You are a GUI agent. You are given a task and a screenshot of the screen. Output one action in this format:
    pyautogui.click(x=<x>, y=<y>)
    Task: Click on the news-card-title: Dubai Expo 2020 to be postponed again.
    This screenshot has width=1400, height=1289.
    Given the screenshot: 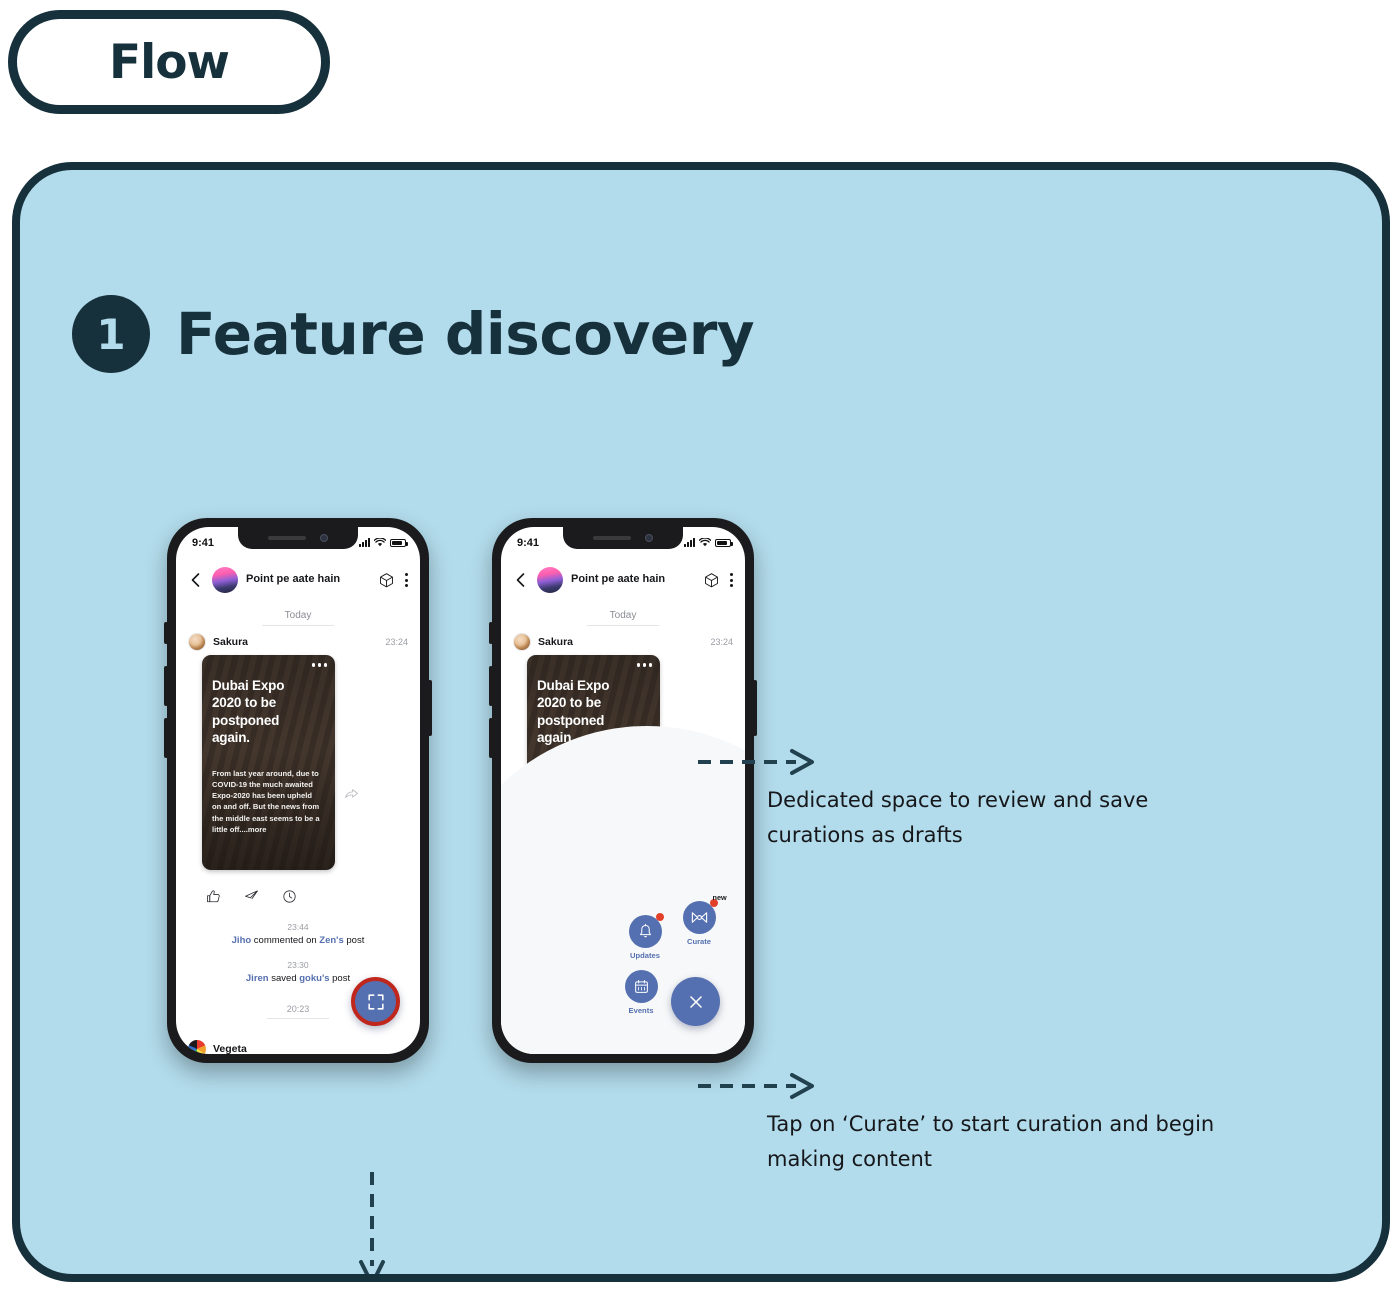 What is the action you would take?
    pyautogui.click(x=248, y=711)
    